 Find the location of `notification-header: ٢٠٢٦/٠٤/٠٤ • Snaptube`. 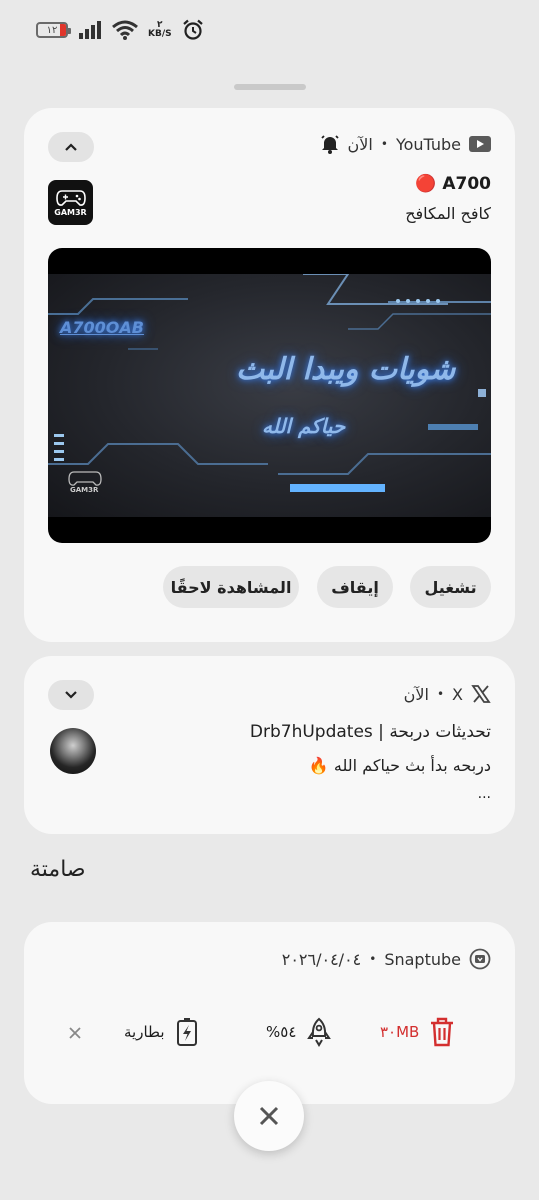

notification-header: ٢٠٢٦/٠٤/٠٤ • Snaptube is located at coordinates (386, 959).